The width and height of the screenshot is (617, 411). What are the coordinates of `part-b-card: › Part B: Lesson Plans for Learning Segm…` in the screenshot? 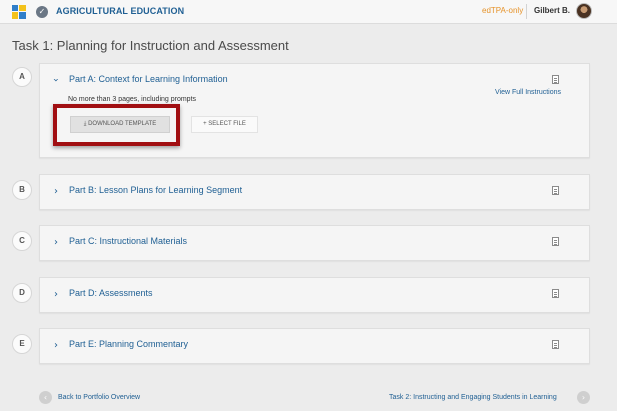 It's located at (314, 192).